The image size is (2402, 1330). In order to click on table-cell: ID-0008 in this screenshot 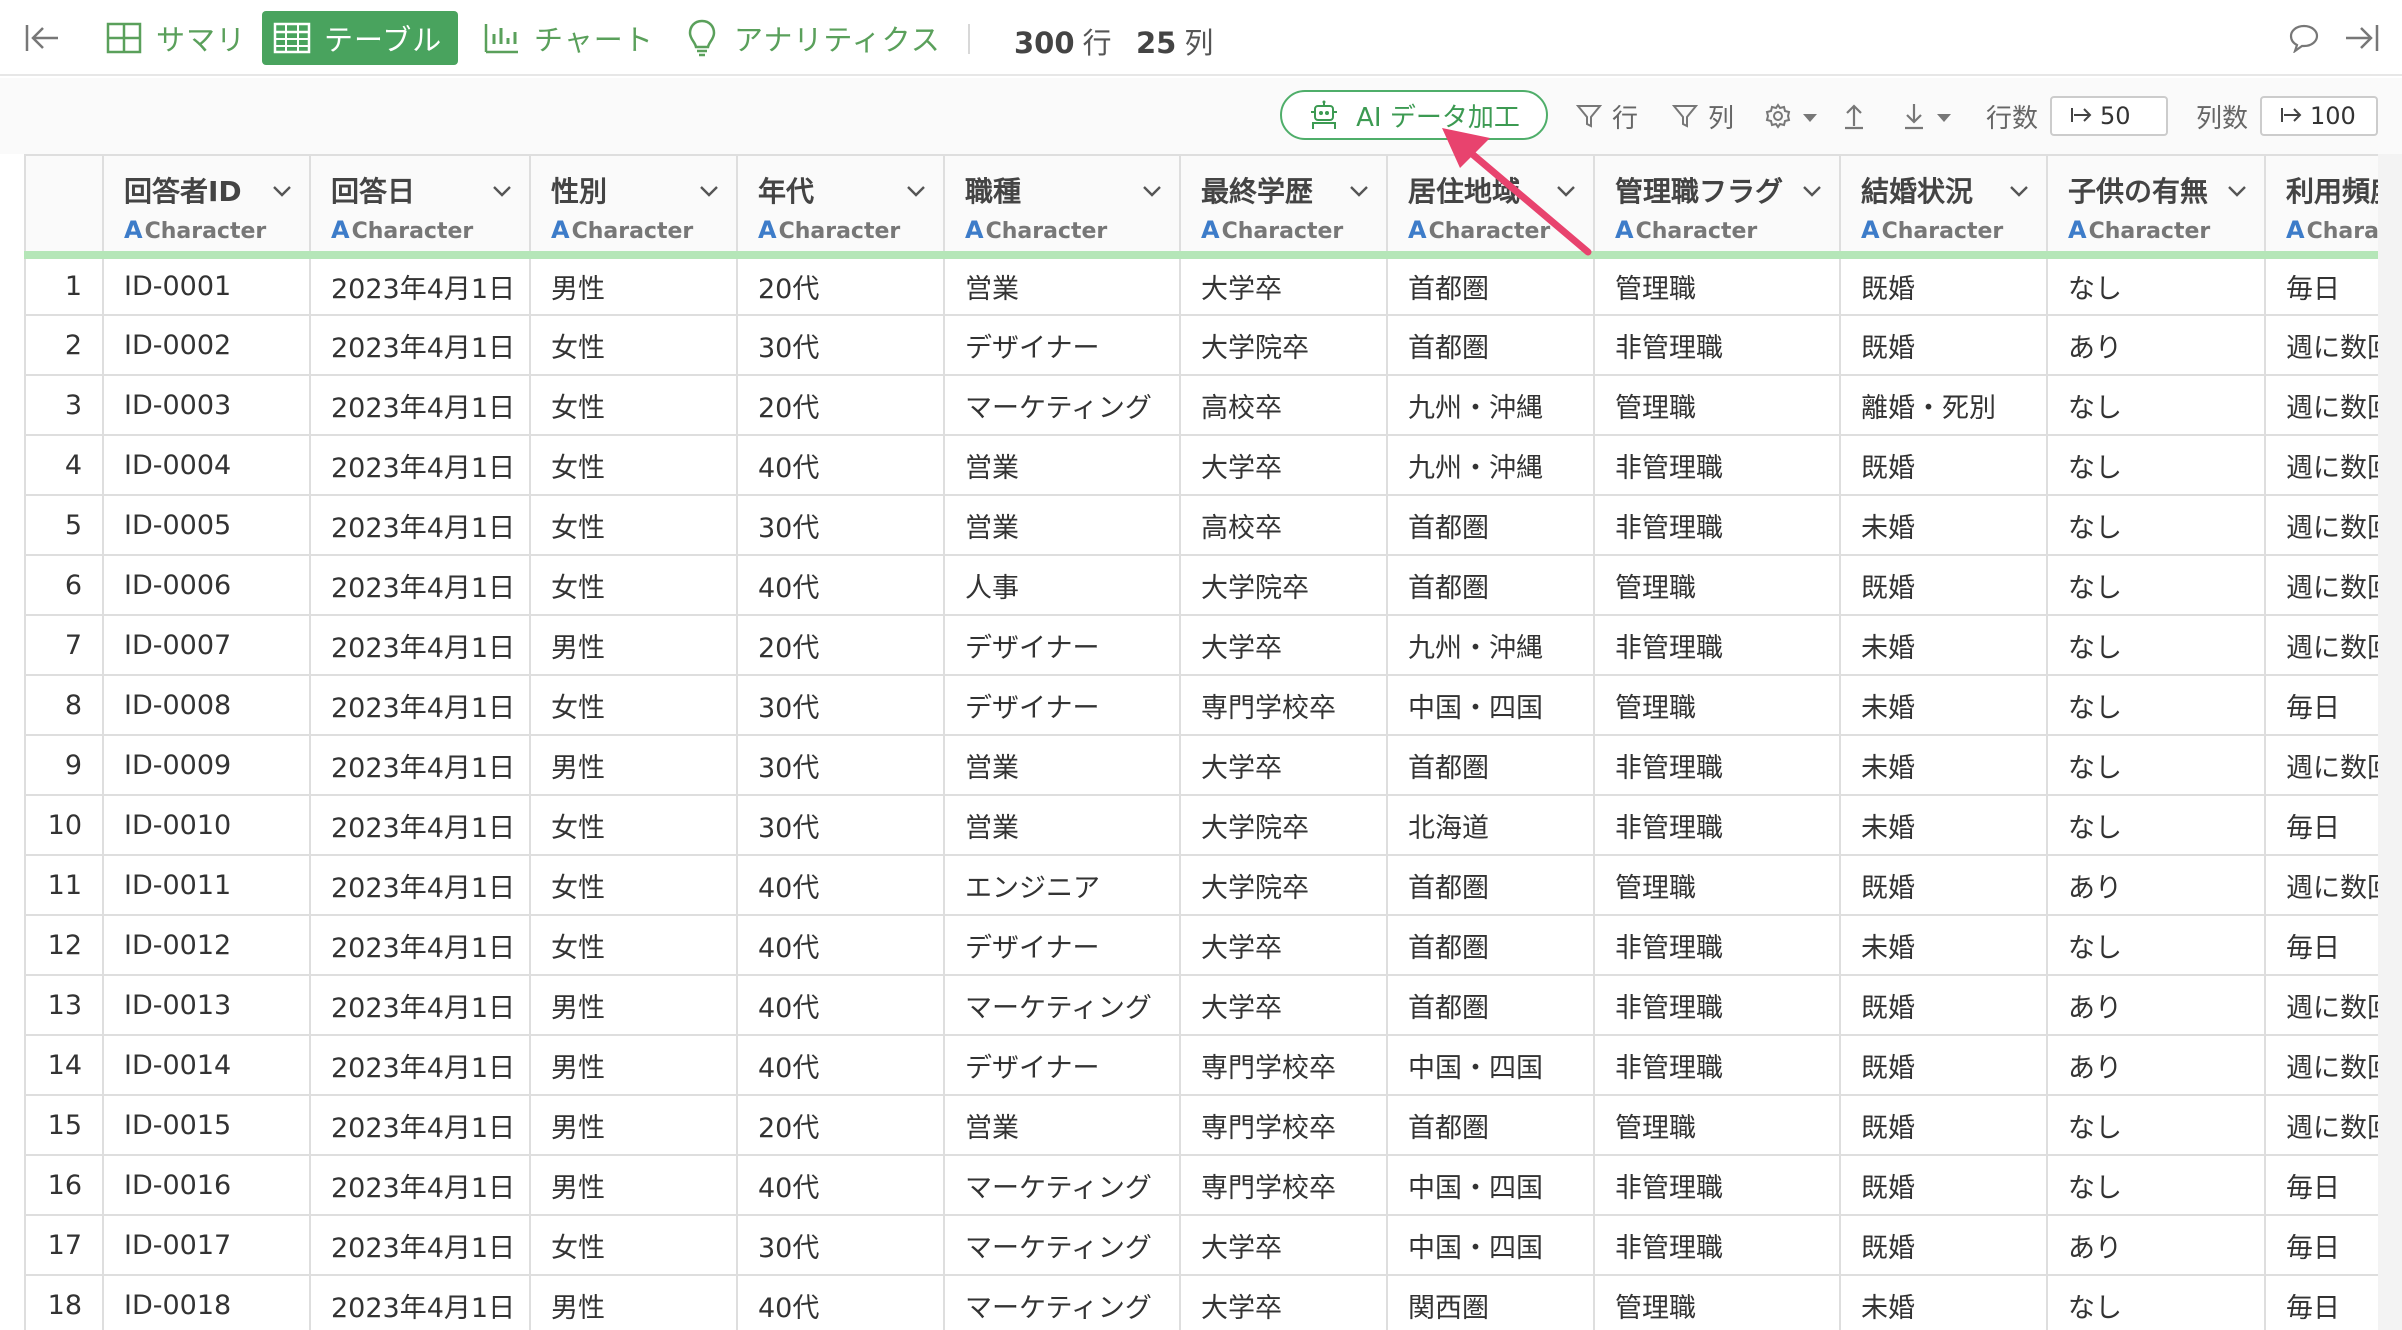, I will do `click(206, 705)`.